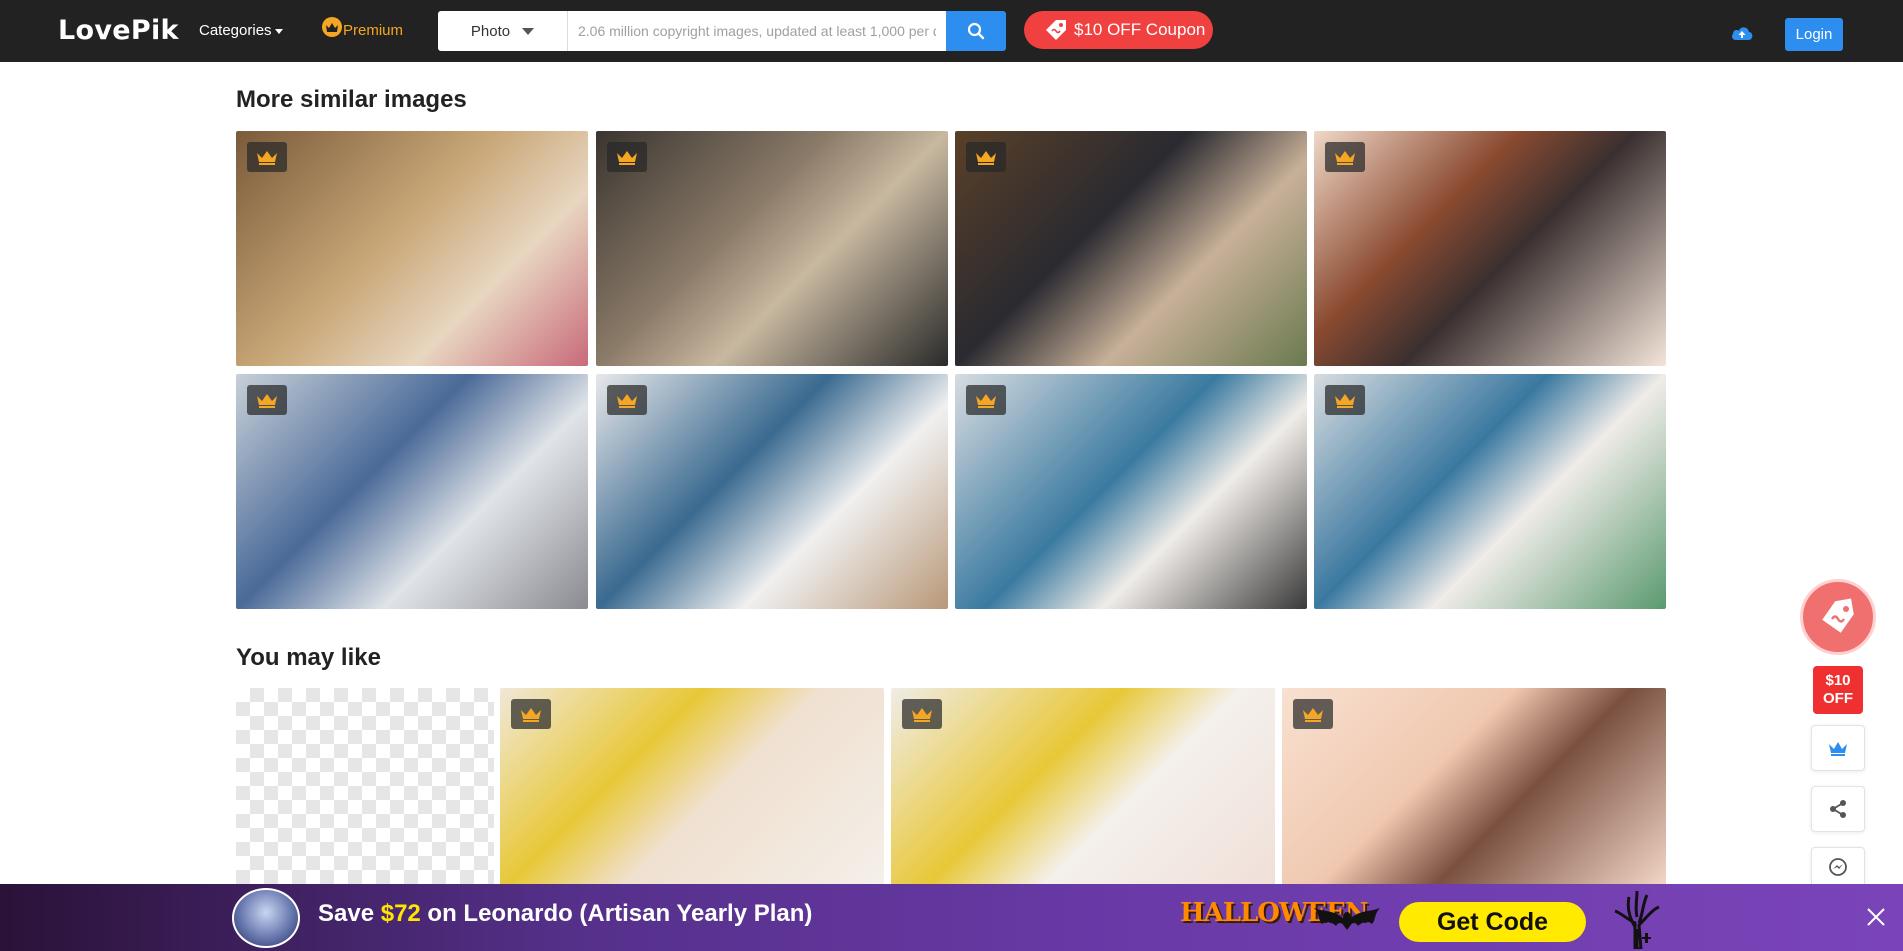 The height and width of the screenshot is (951, 1903). Describe the element at coordinates (400, 913) in the screenshot. I see `promo-amount: $72` at that location.